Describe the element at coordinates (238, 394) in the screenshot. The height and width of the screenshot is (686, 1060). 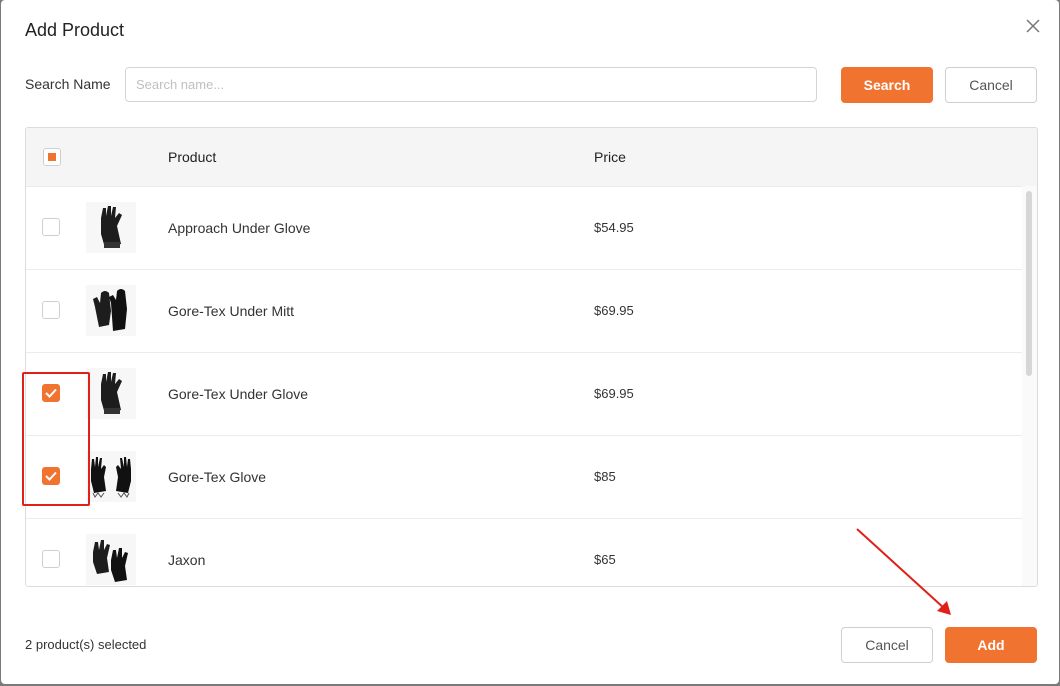
I see `product-name: Gore-Tex Under Glove` at that location.